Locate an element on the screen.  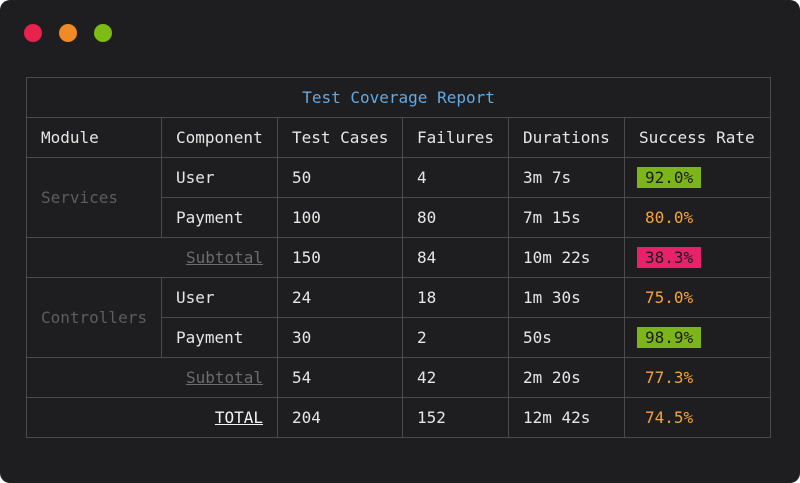
failures-cell: 4 is located at coordinates (455, 177).